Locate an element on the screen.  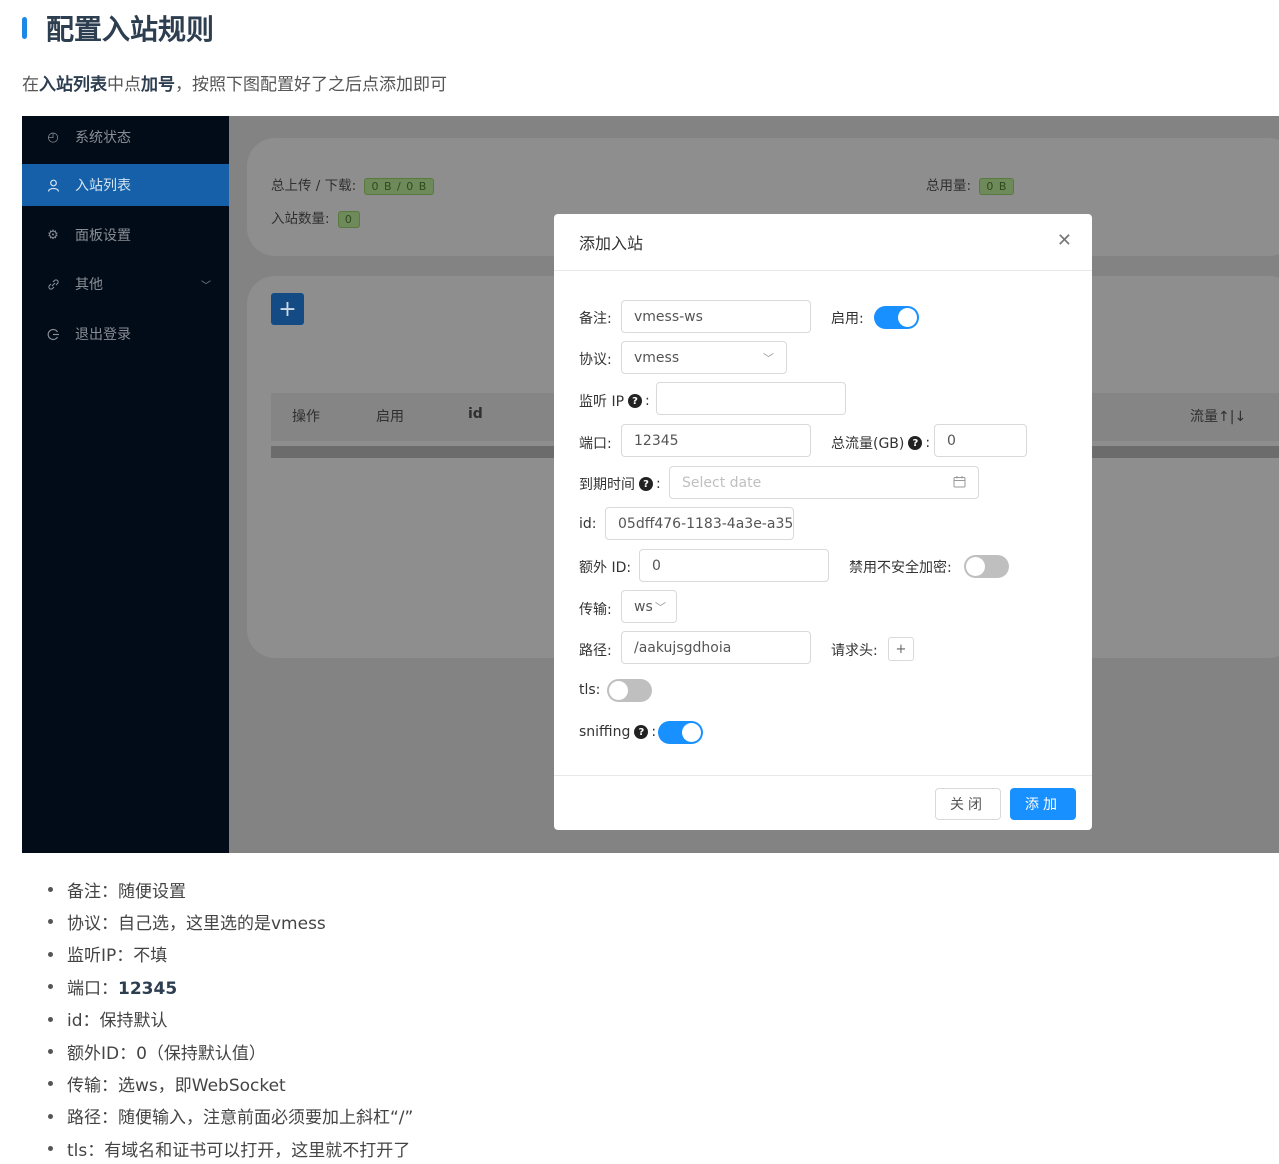
remark-input: vmess-ws is located at coordinates (716, 316).